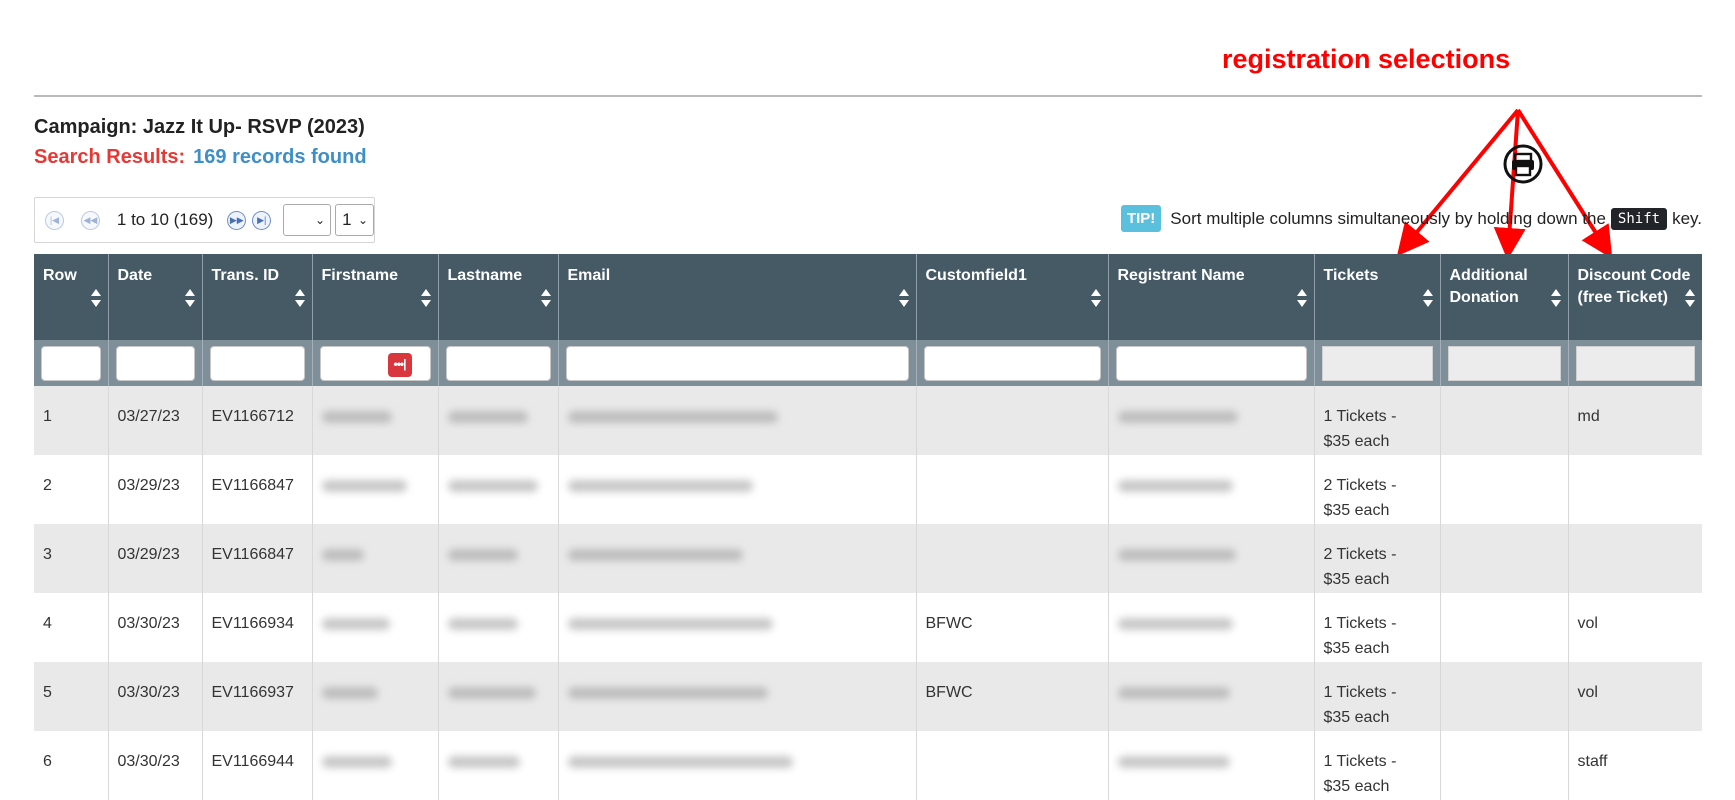  I want to click on filter-row-input, so click(71, 363).